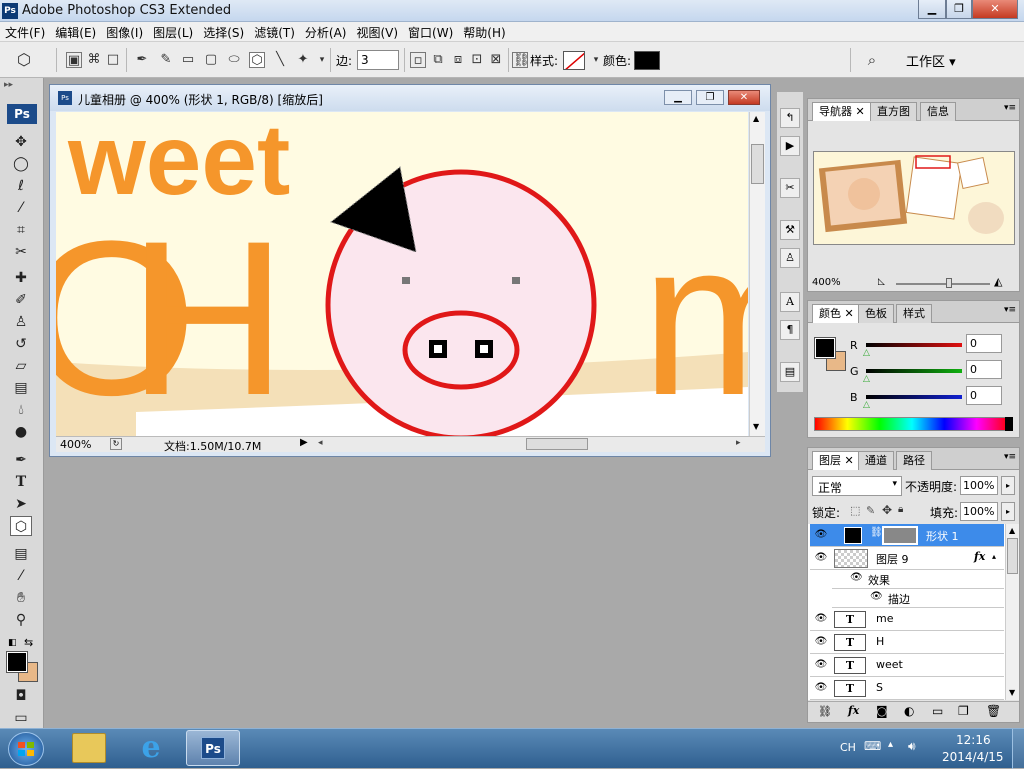 This screenshot has height=769, width=1024. I want to click on healing-brush-icon: ✚, so click(21, 278).